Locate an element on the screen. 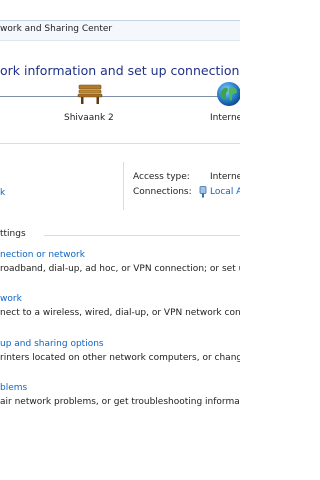  vertical-divider is located at coordinates (123, 186).